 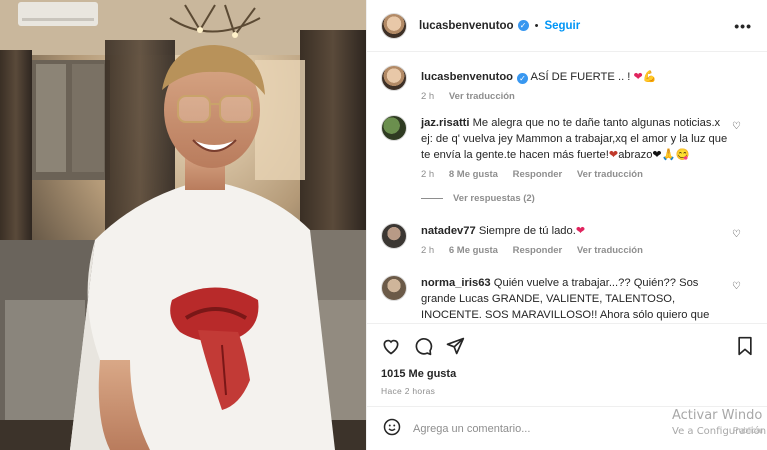 I want to click on comment-body-tail: abrazo, so click(x=635, y=155).